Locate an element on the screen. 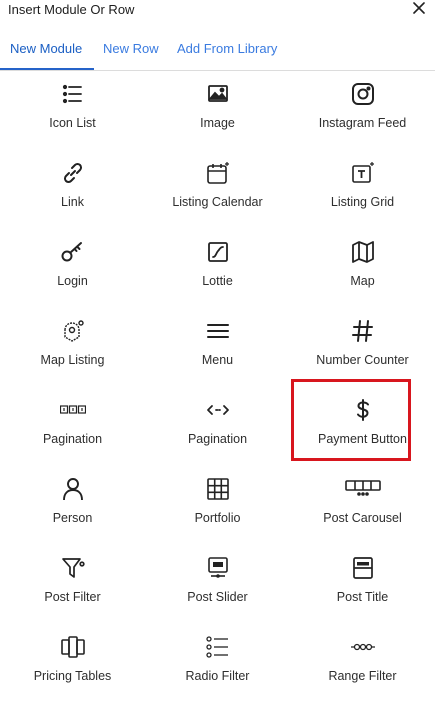 The width and height of the screenshot is (435, 703). link-icon is located at coordinates (73, 173).